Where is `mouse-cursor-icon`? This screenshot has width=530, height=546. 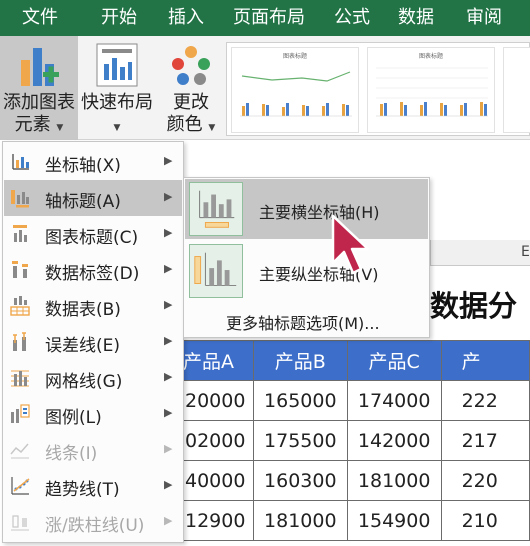 mouse-cursor-icon is located at coordinates (350, 244).